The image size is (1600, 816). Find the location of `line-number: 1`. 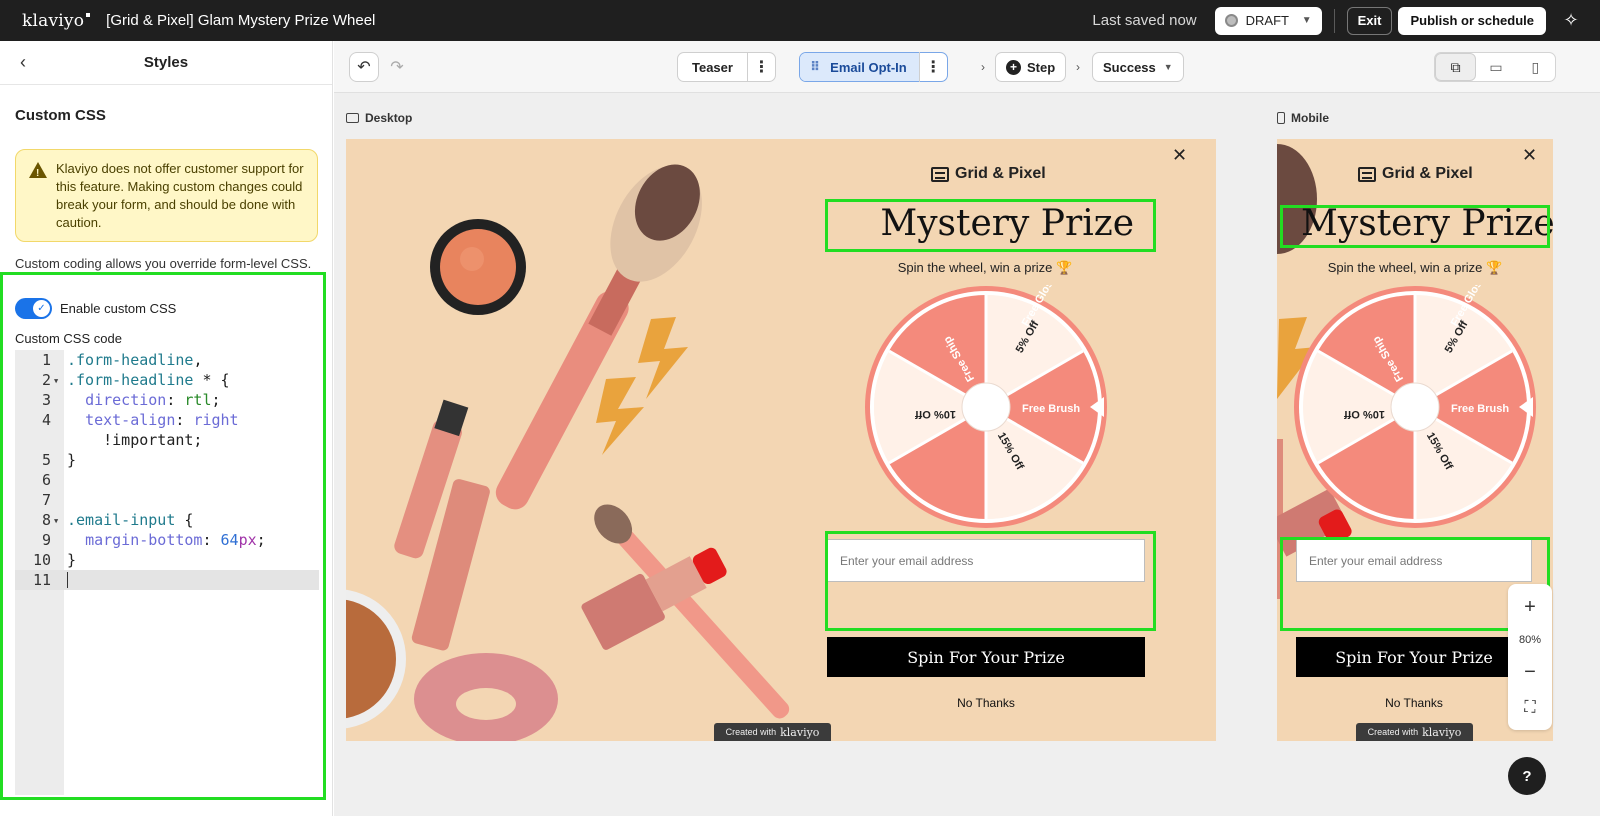

line-number: 1 is located at coordinates (46, 360).